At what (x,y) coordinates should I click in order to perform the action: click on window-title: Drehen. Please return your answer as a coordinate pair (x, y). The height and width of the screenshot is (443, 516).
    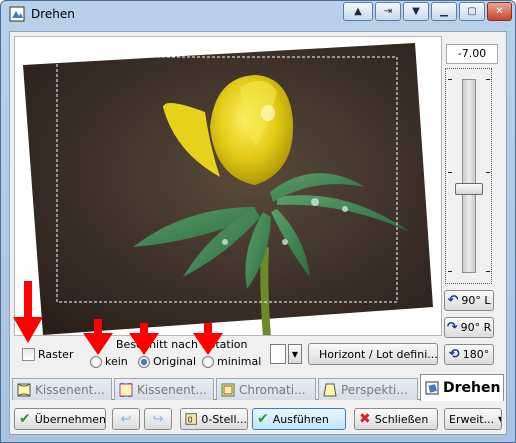
    Looking at the image, I should click on (53, 14).